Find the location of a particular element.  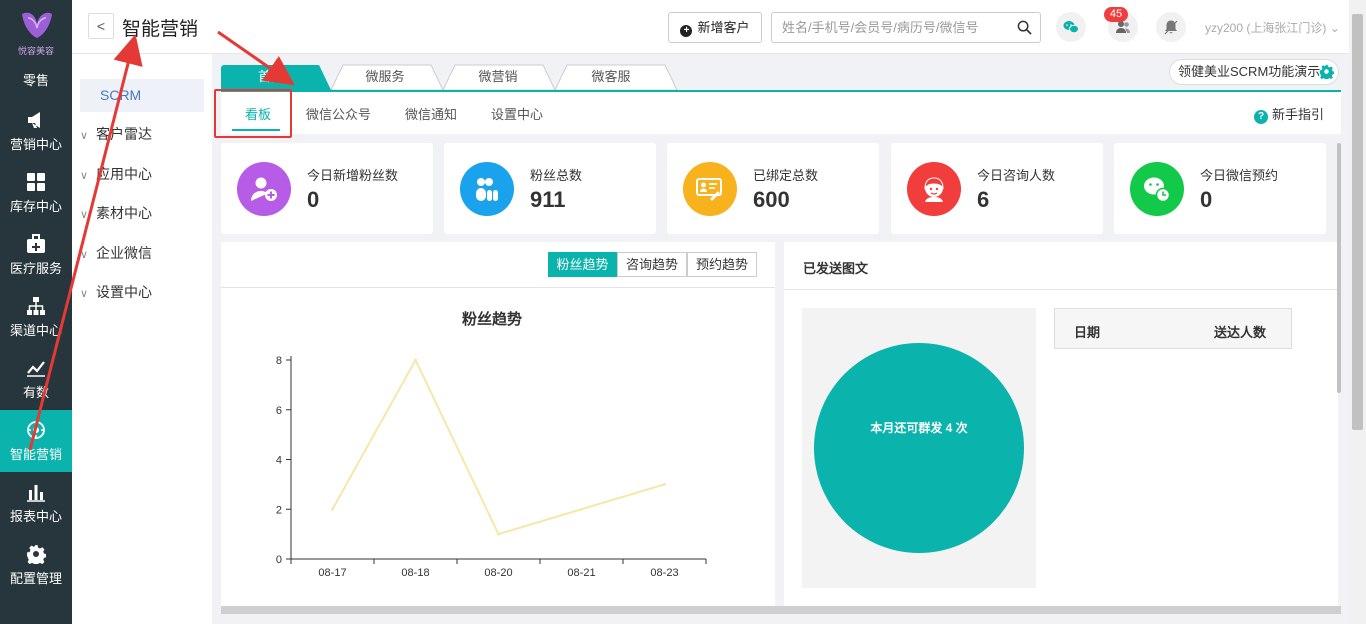

subnav-item-scrm: SCRM is located at coordinates (142, 95).